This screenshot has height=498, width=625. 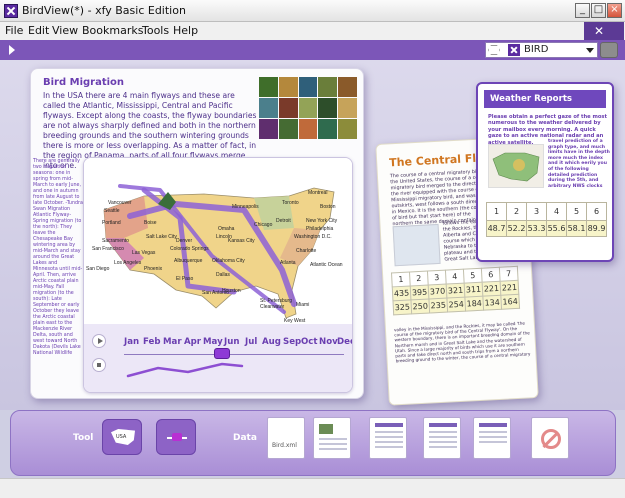 What do you see at coordinates (152, 342) in the screenshot?
I see `month-label: Feb` at bounding box center [152, 342].